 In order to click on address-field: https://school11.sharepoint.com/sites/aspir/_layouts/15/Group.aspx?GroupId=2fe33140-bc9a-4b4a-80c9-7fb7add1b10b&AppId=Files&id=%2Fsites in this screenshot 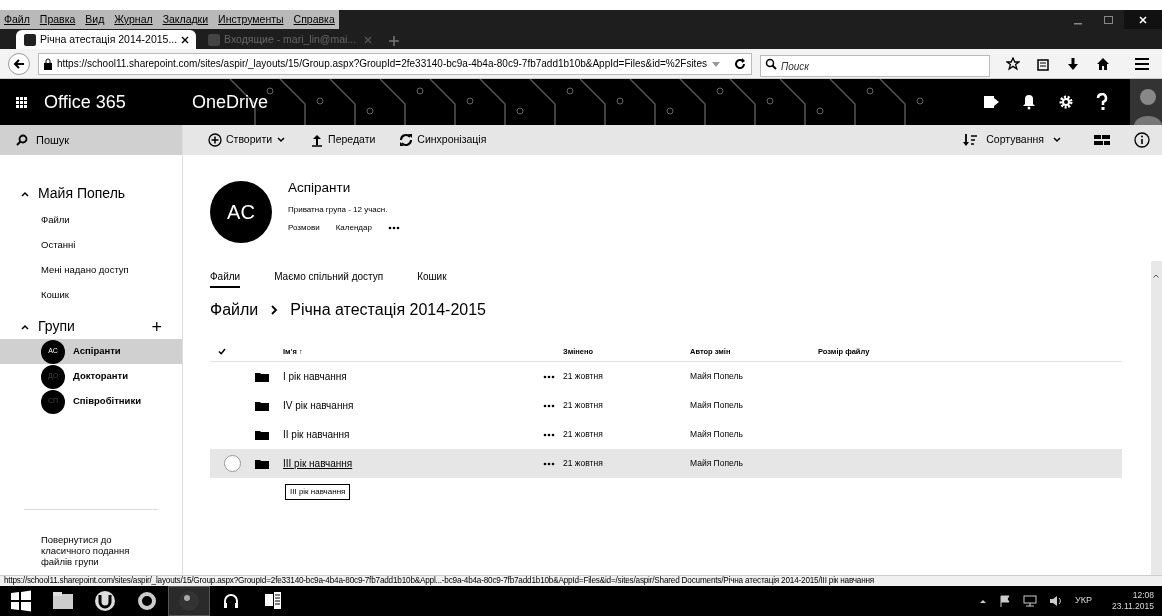, I will do `click(395, 63)`.